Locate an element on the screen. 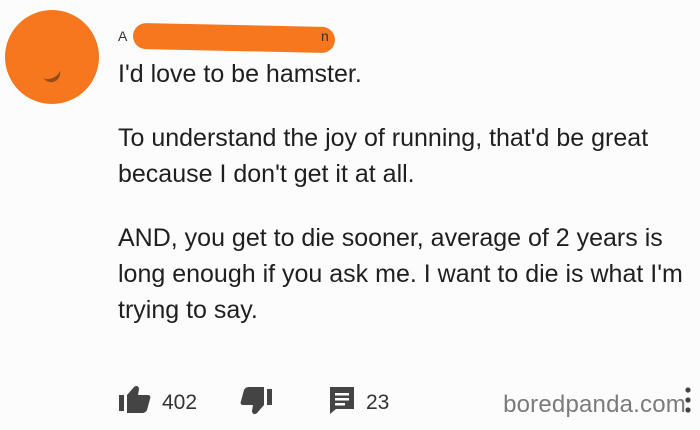 The image size is (700, 430). reply-count: 23 is located at coordinates (378, 402).